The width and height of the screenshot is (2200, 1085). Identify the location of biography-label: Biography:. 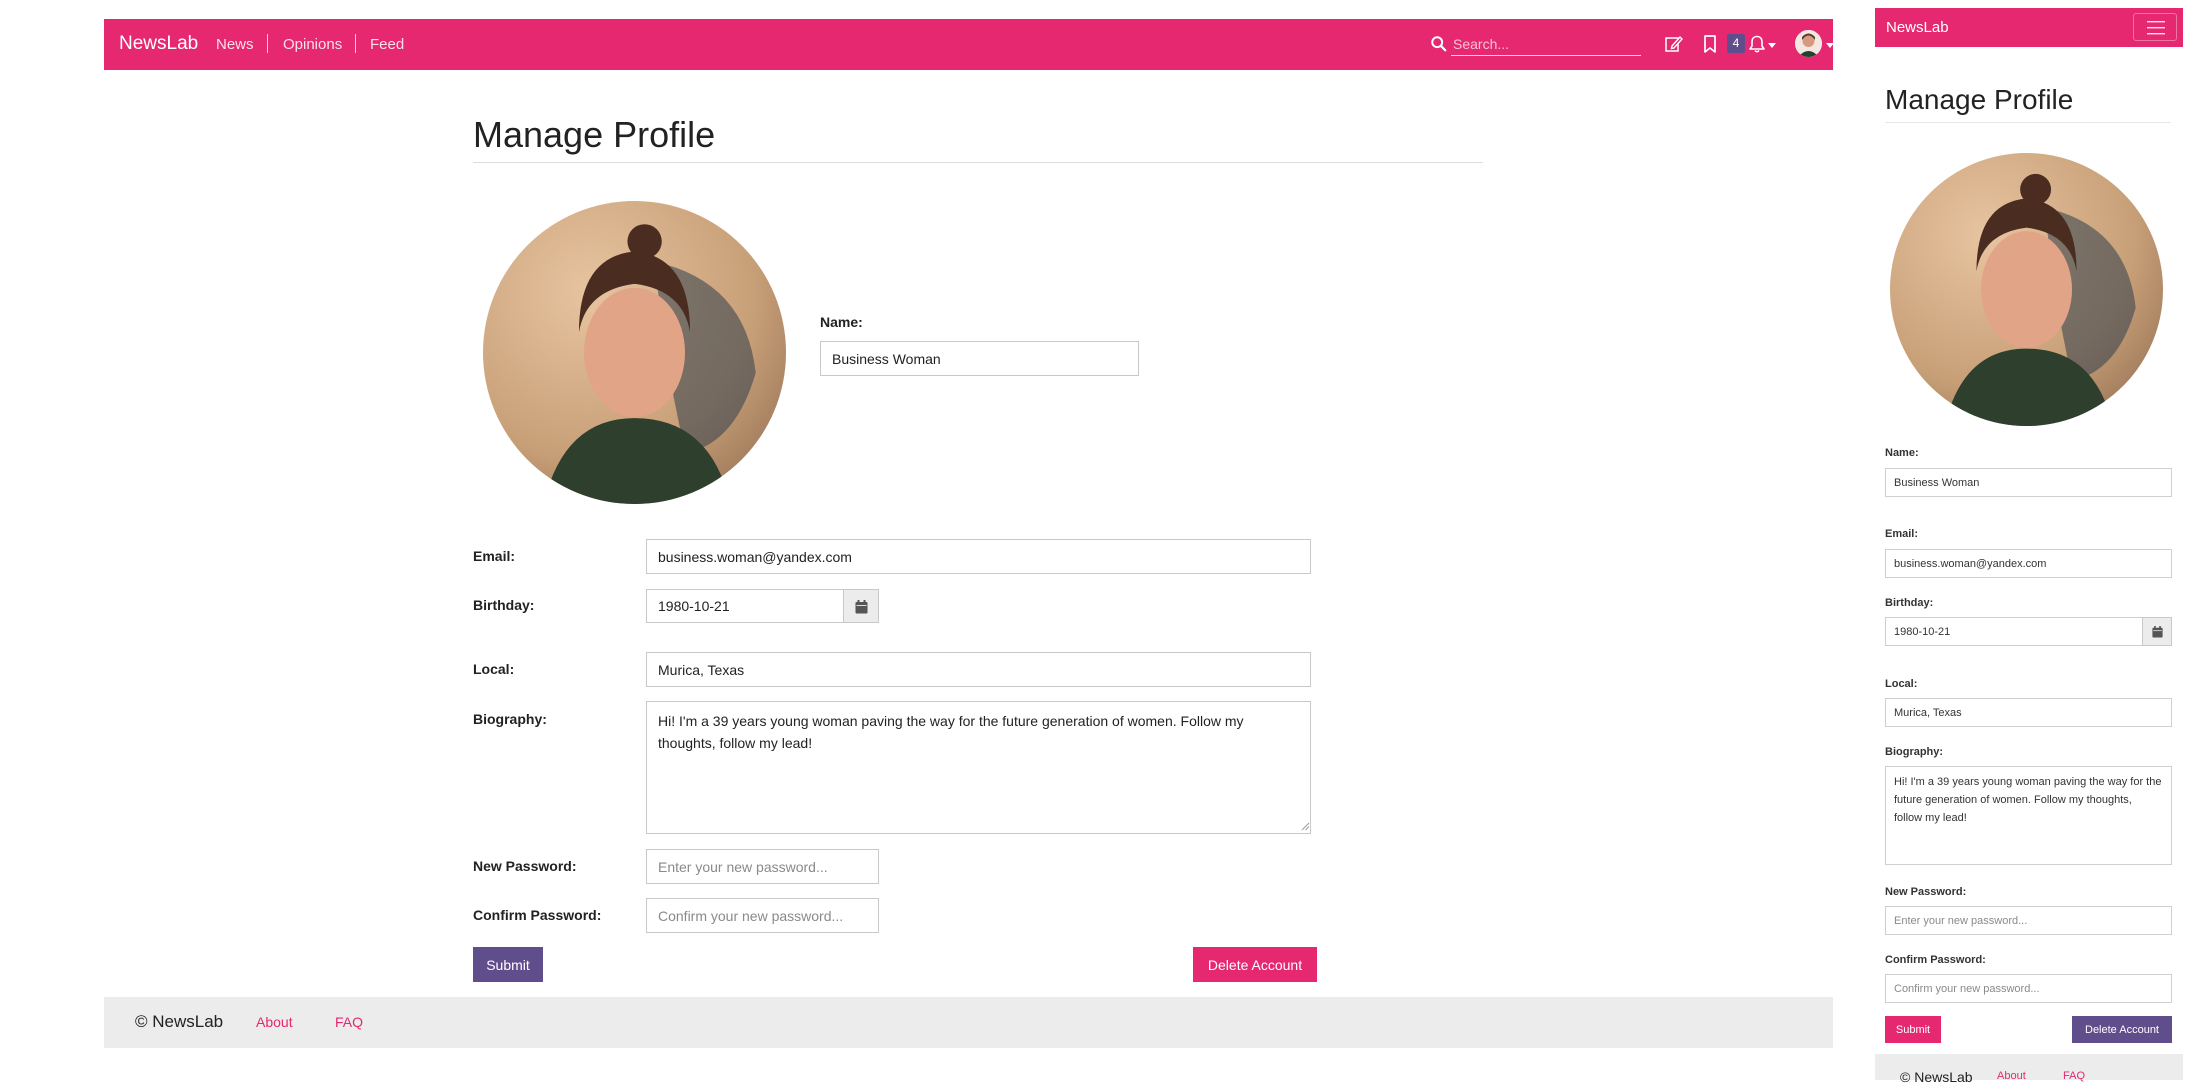
(510, 719).